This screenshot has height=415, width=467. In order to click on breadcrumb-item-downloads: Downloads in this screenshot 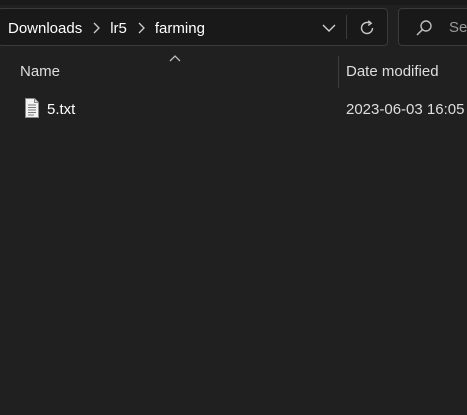, I will do `click(45, 28)`.